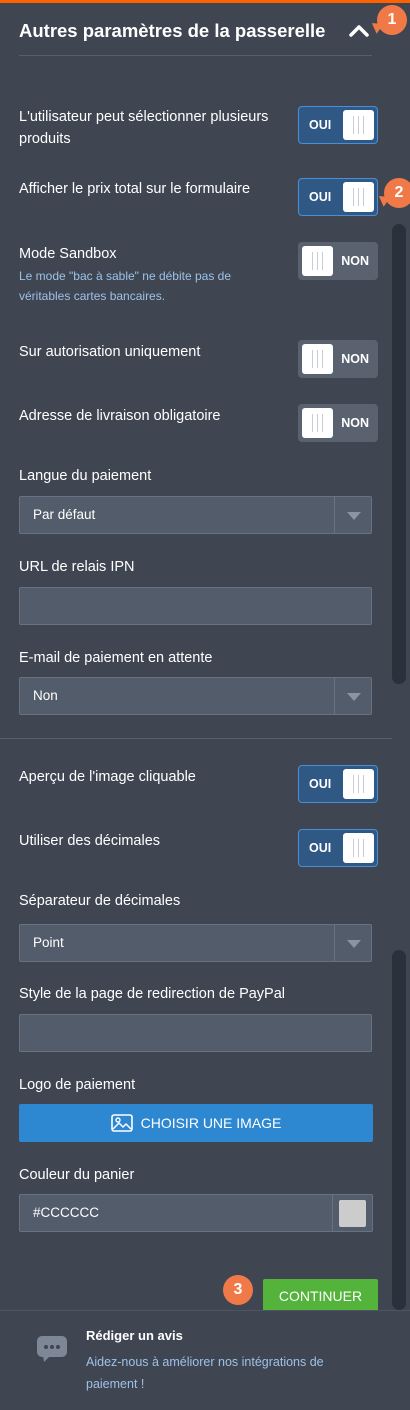  I want to click on auth-only-toggle: NON, so click(338, 359).